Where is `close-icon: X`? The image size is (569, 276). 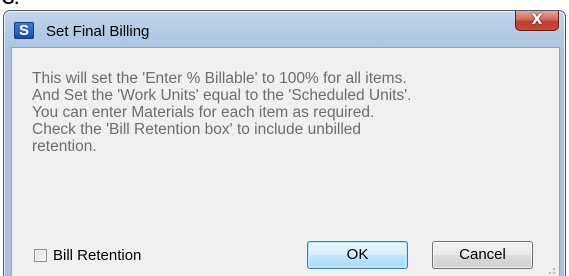
close-icon: X is located at coordinates (537, 20).